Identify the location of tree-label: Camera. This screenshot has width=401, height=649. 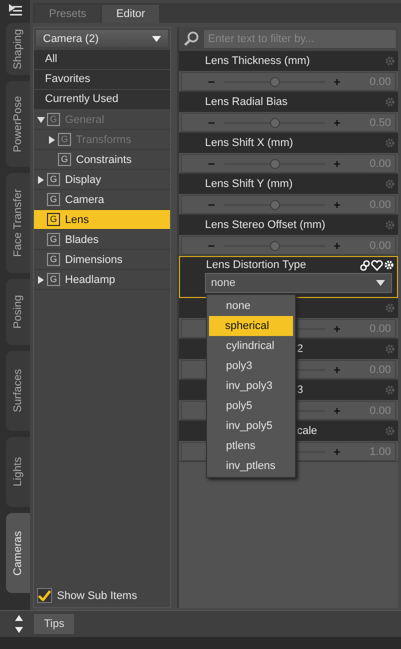
(84, 200).